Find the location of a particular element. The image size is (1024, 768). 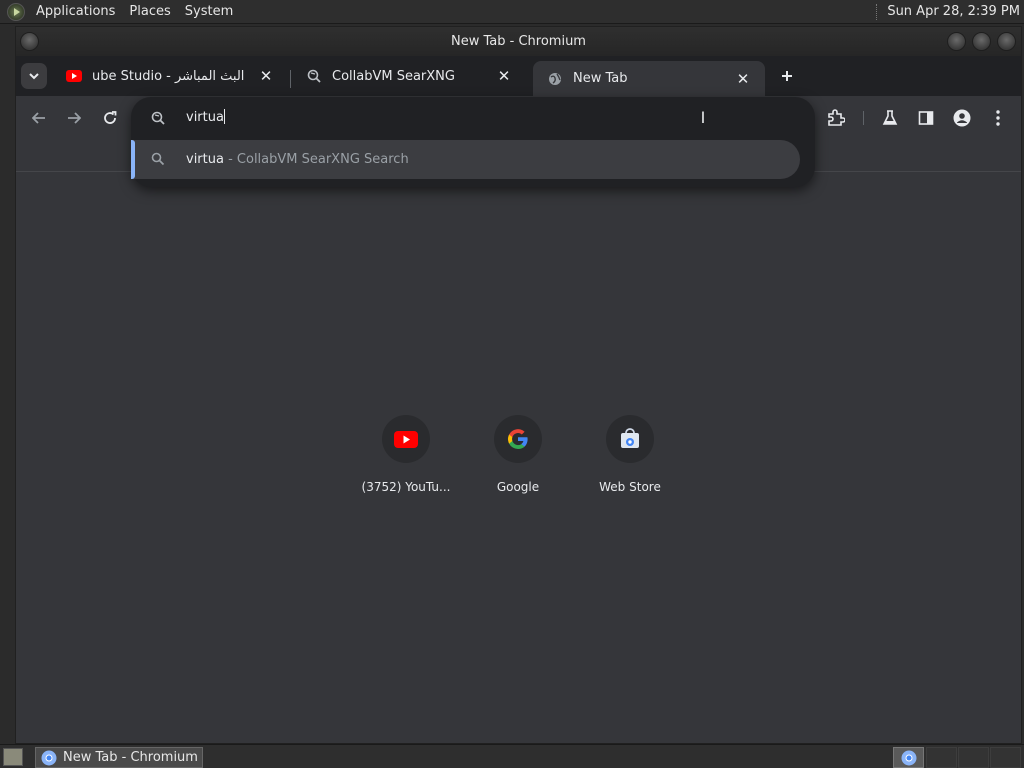

panel-separator is located at coordinates (877, 11).